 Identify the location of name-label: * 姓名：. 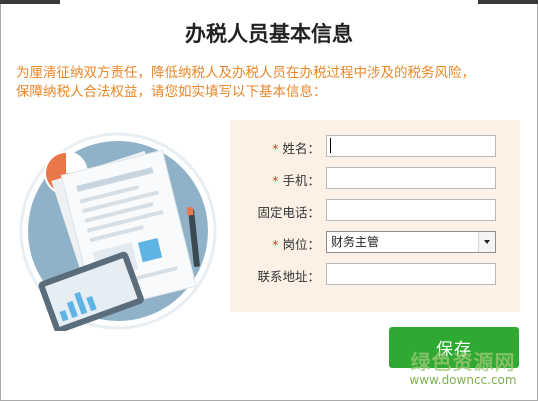
(296, 148).